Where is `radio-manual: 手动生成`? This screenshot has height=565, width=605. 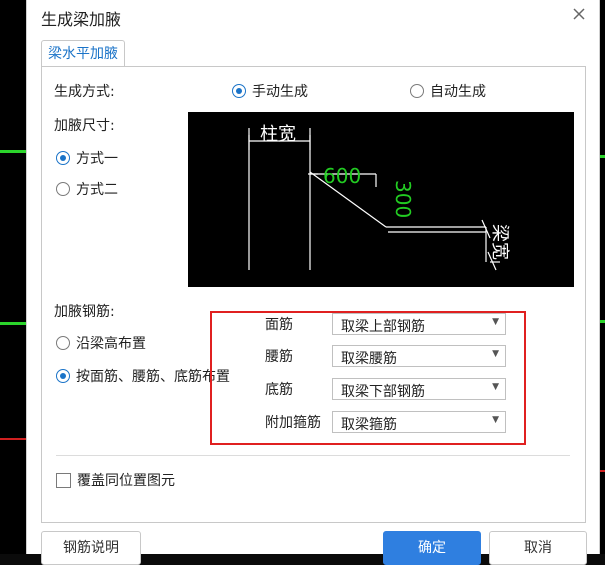
radio-manual: 手动生成 is located at coordinates (270, 91).